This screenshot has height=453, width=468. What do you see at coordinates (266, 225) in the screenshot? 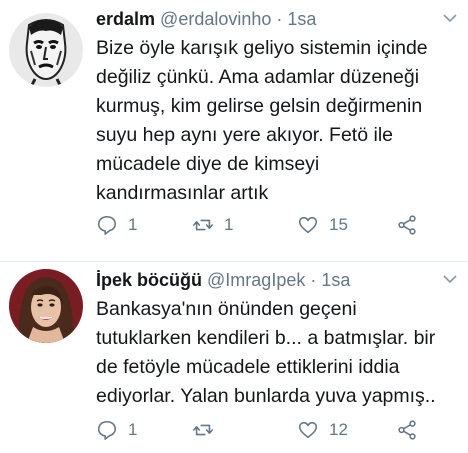
I see `tweet-actions: 1 1 15` at bounding box center [266, 225].